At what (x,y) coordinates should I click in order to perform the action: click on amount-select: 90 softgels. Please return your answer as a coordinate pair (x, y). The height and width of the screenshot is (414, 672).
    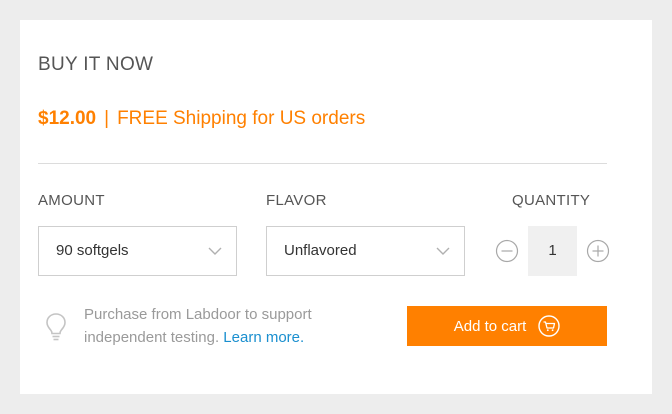
    Looking at the image, I should click on (137, 251).